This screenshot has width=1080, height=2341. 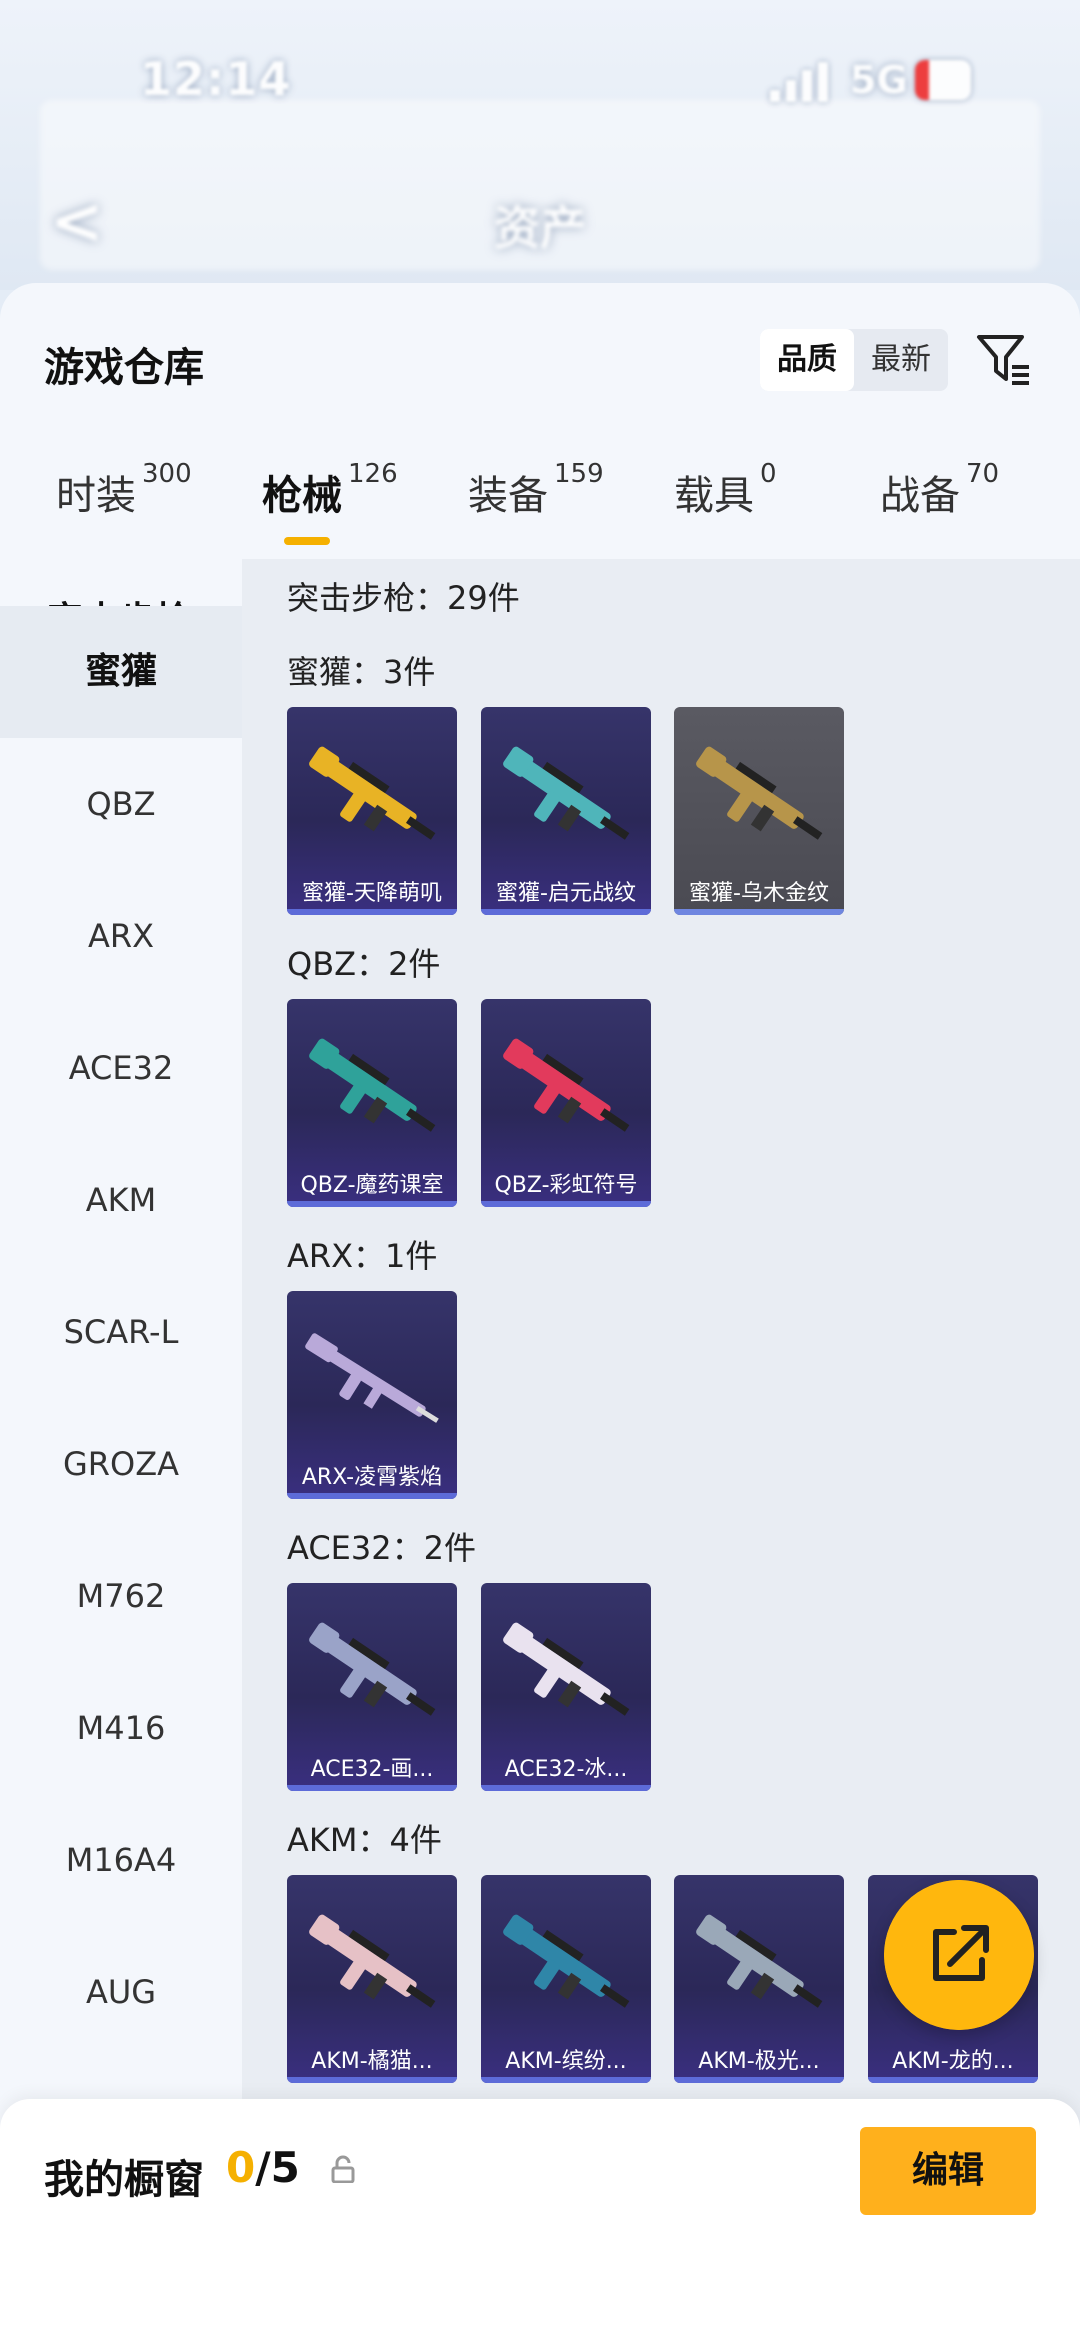 I want to click on category-tabs: 时装 300 枪械 126 装备 159 载具 0 战备 70, so click(x=540, y=516).